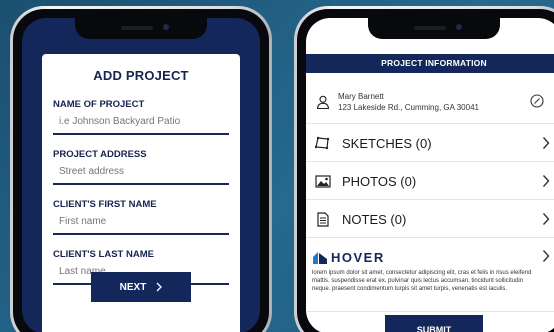 This screenshot has width=554, height=332. I want to click on field-label: PROJECT ADDRESS, so click(100, 154).